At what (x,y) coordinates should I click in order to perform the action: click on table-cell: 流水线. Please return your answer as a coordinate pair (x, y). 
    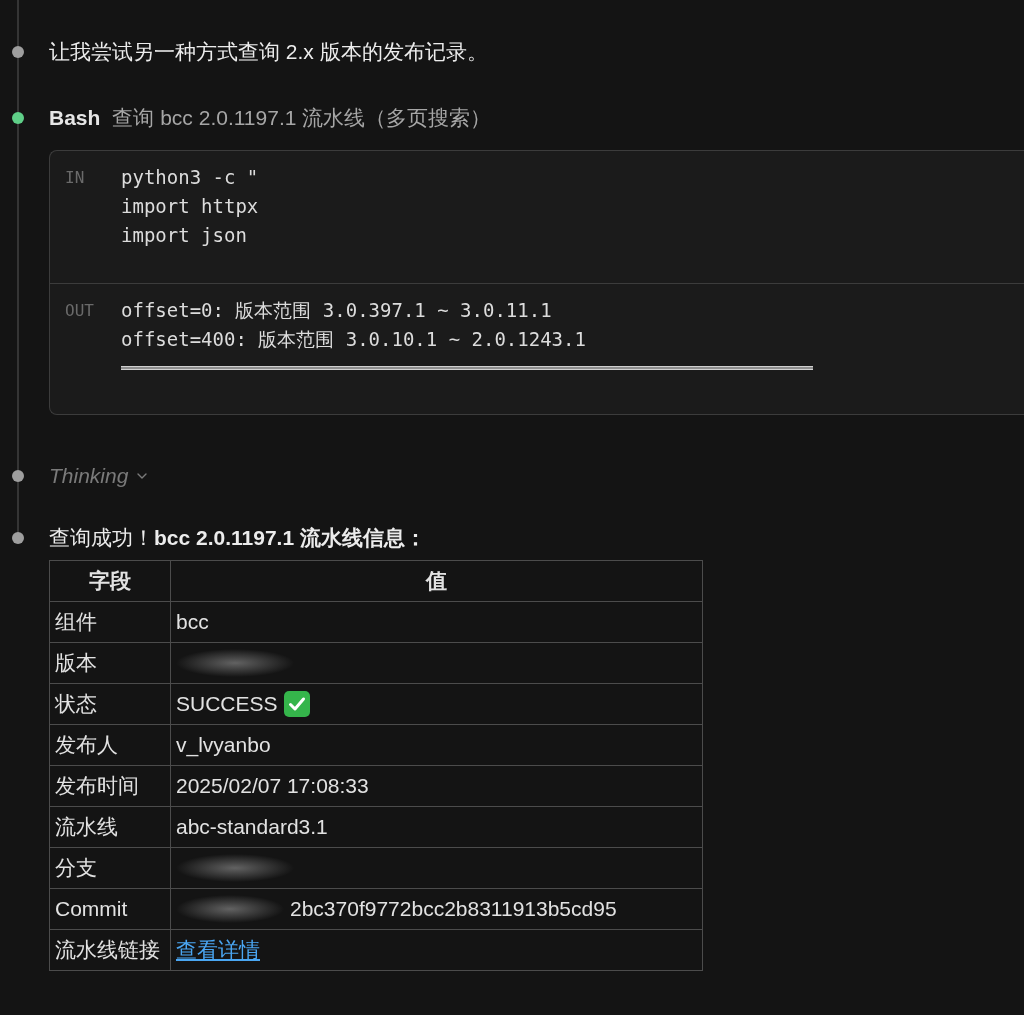
    Looking at the image, I should click on (110, 827).